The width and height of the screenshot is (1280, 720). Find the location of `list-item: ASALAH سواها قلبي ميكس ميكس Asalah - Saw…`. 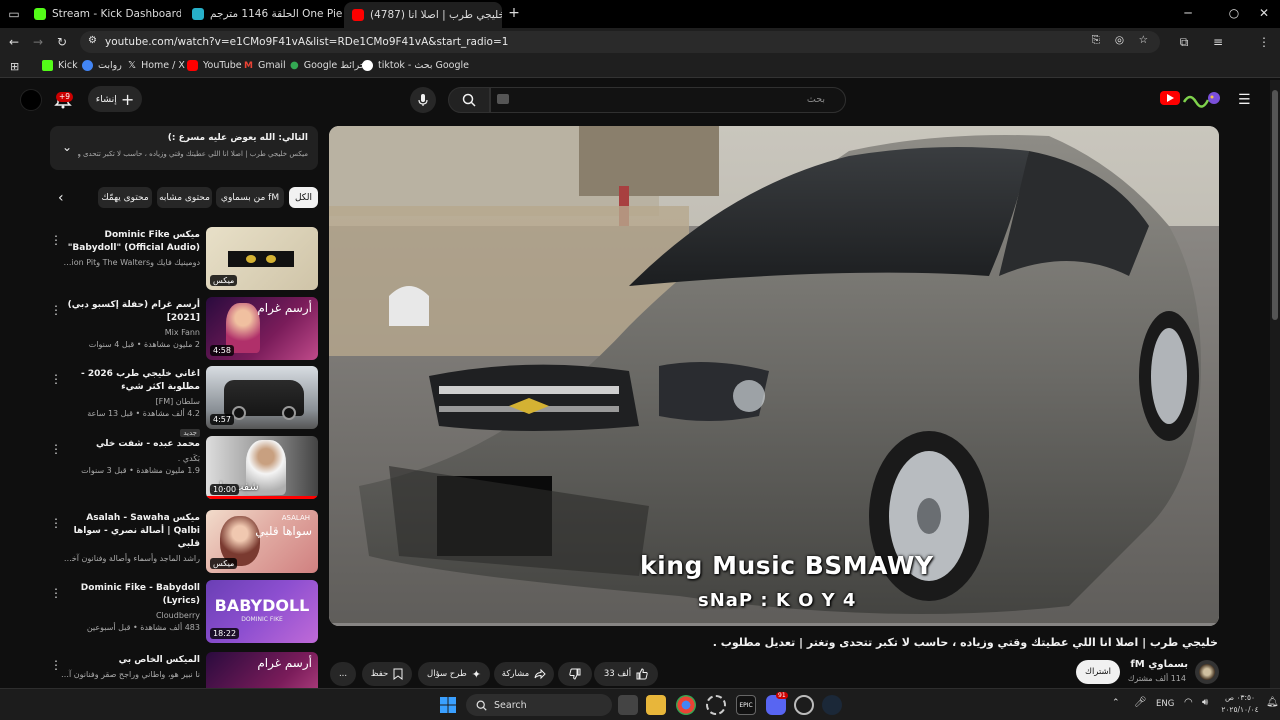

list-item: ASALAH سواها قلبي ميكس ميكس Asalah - Saw… is located at coordinates (184, 543).